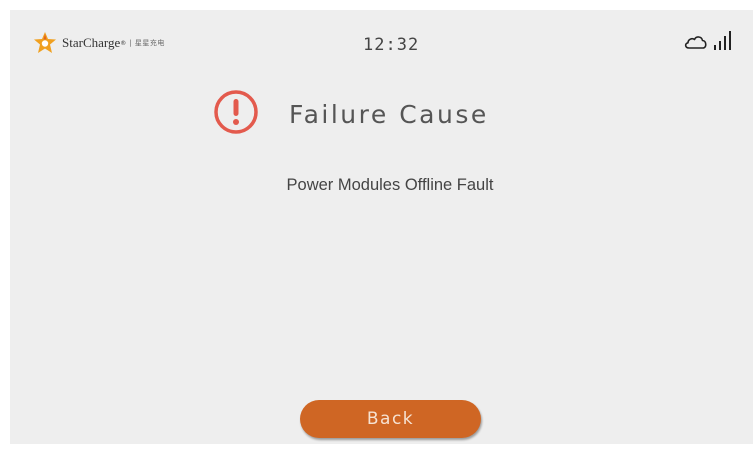 This screenshot has width=753, height=454. I want to click on exclamation-circle-icon, so click(236, 114).